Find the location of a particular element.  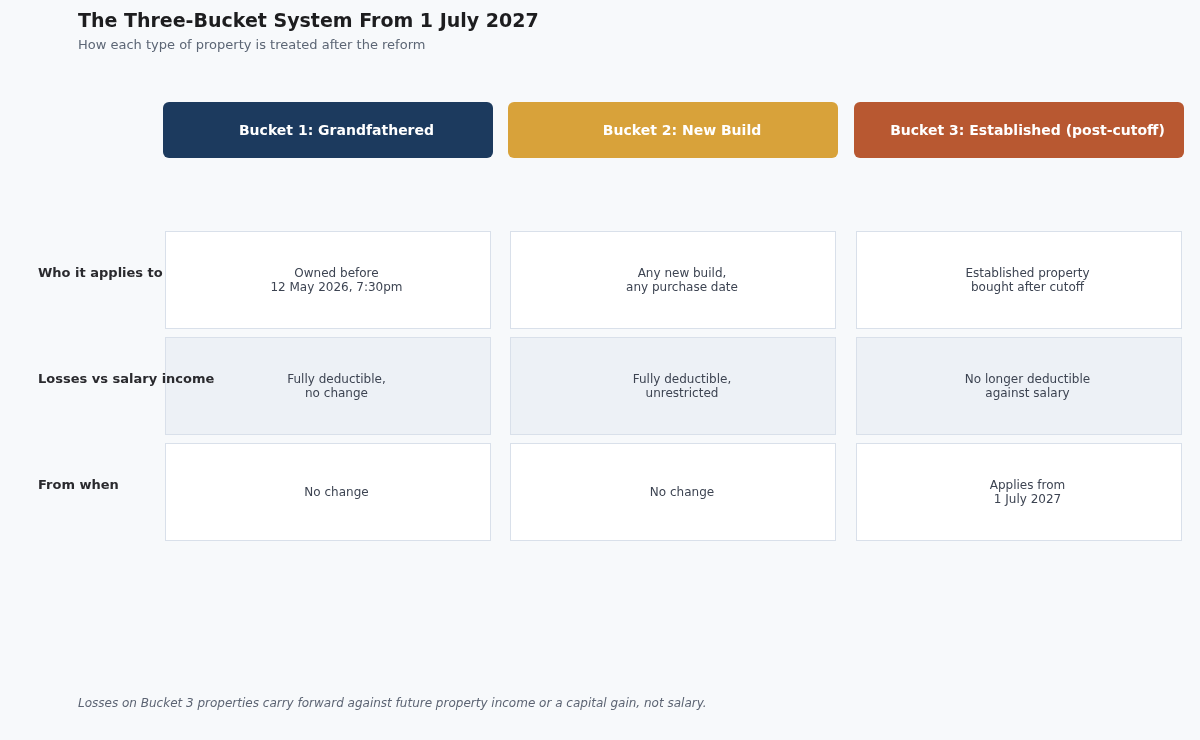

bucket-header: Bucket 2: New Build is located at coordinates (673, 130).